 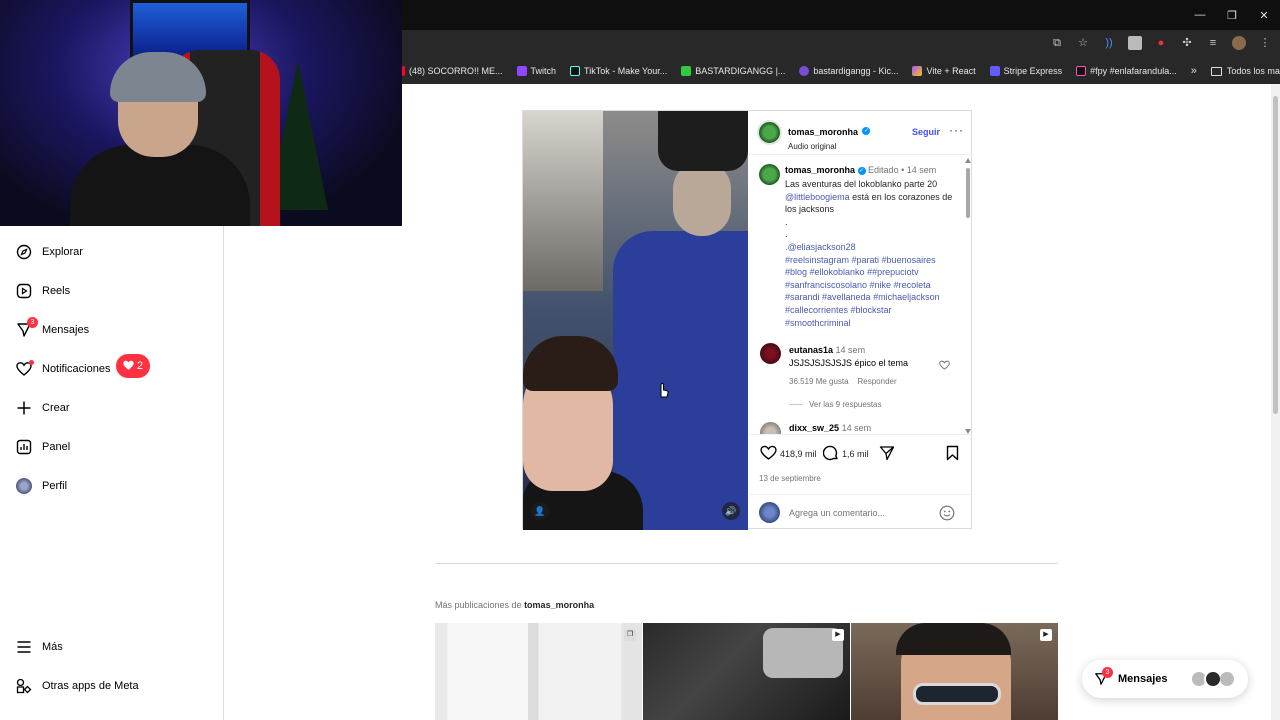 I want to click on extension-red-icon: ●, so click(x=1161, y=43).